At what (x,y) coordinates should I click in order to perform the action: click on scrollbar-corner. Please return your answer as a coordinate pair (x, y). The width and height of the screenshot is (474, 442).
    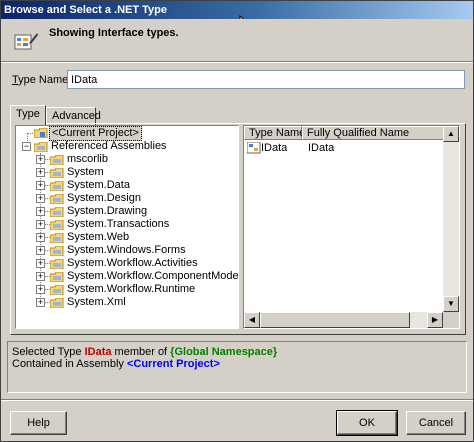
    Looking at the image, I should click on (451, 320).